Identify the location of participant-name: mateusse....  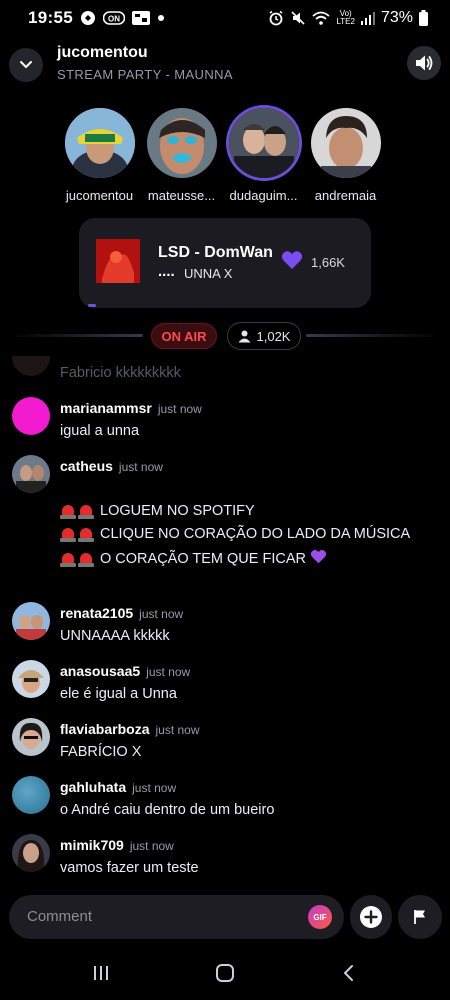
(181, 195).